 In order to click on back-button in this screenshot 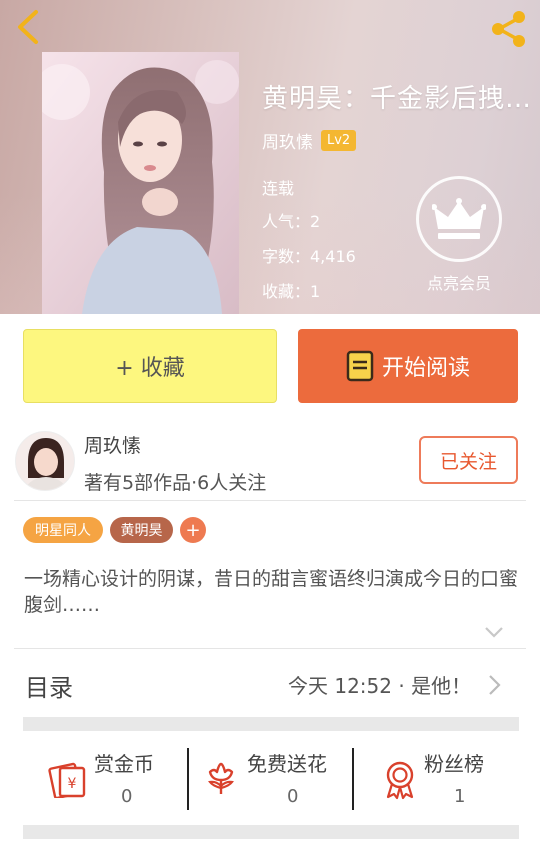, I will do `click(30, 28)`.